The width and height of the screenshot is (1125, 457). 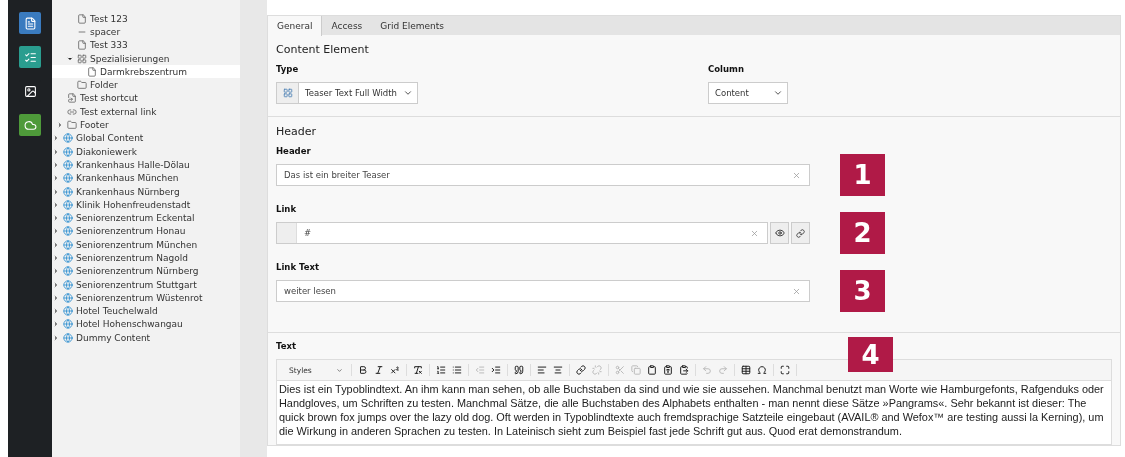 What do you see at coordinates (146, 165) in the screenshot?
I see `tree-item: Krankenhaus Halle-Dölau` at bounding box center [146, 165].